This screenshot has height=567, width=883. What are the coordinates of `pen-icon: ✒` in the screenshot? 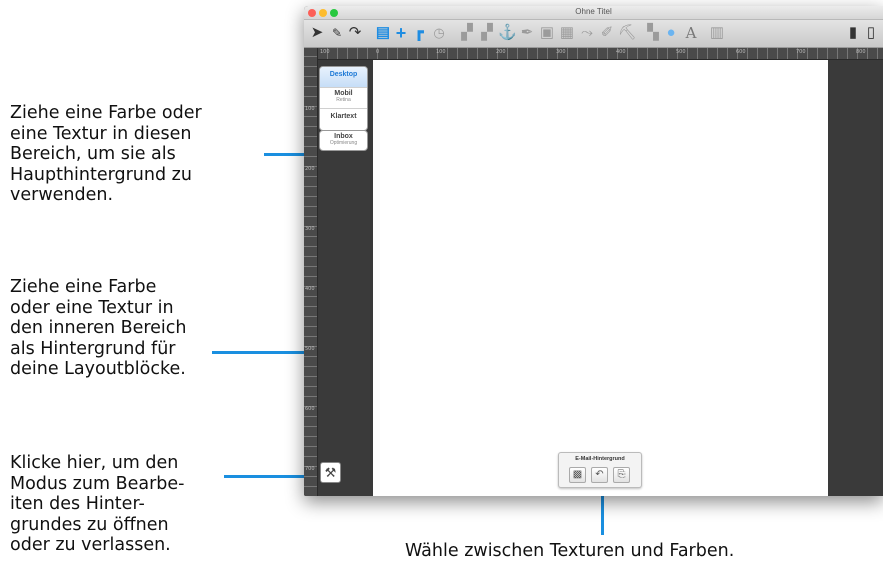 It's located at (527, 33).